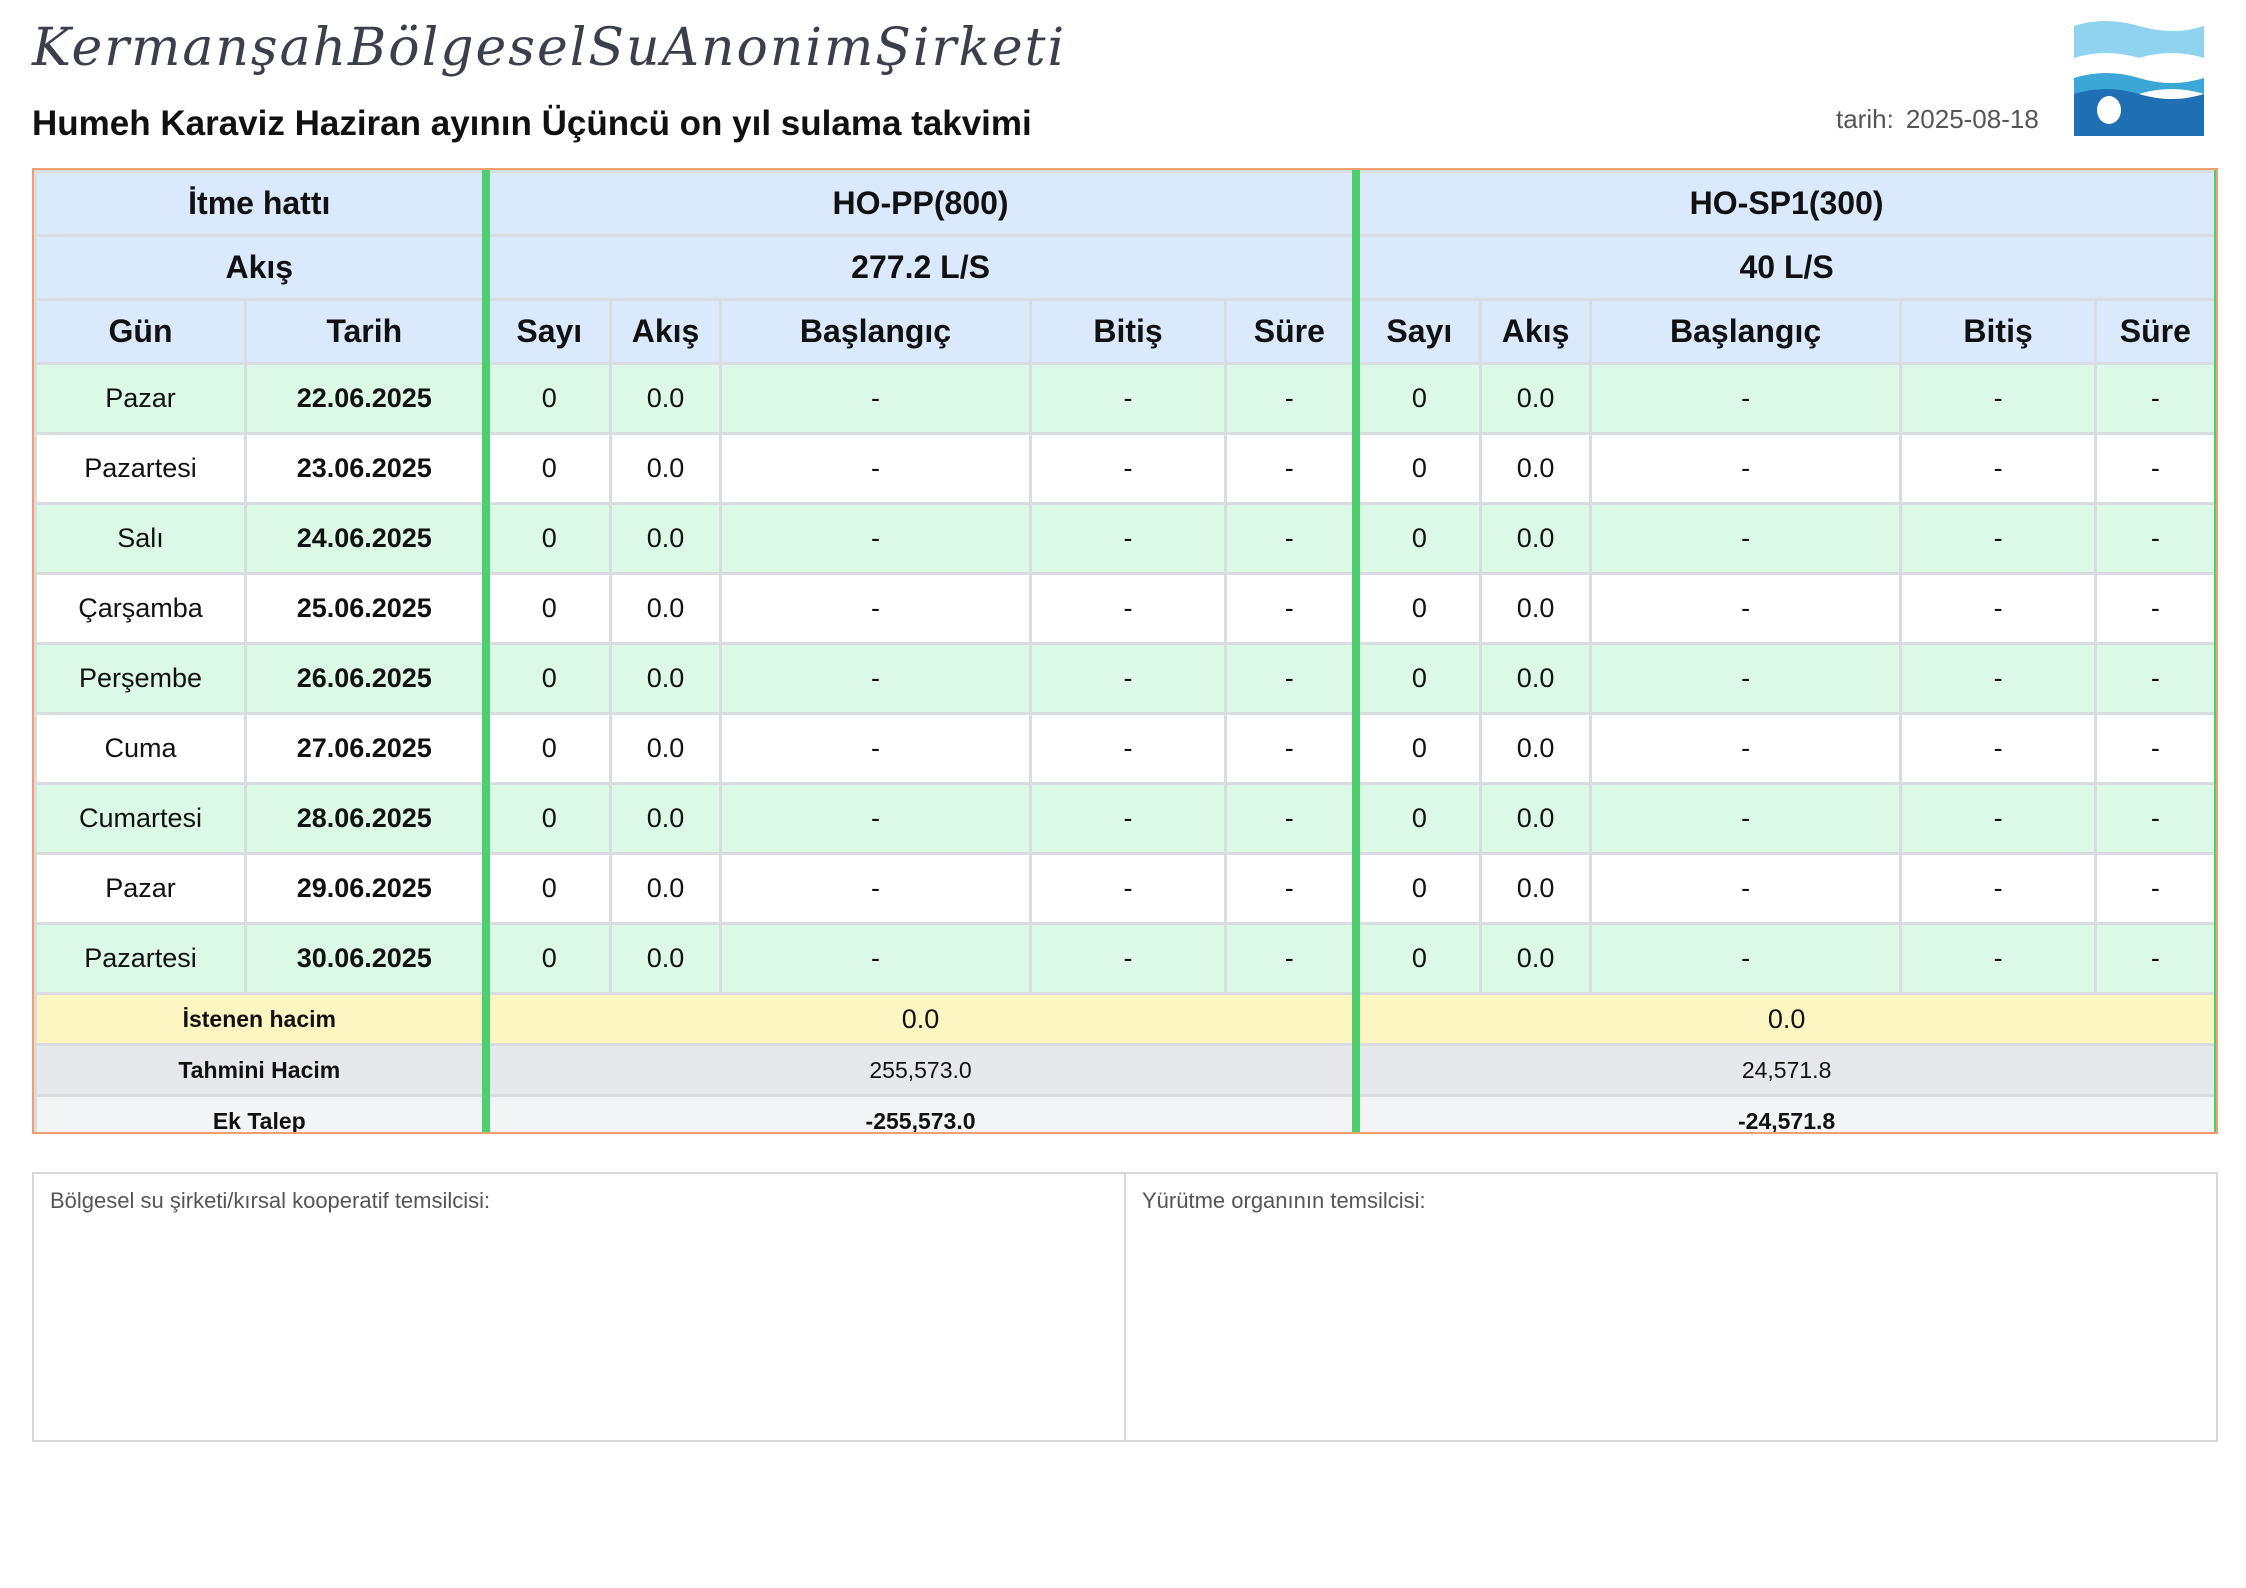 The height and width of the screenshot is (1588, 2246). What do you see at coordinates (1972, 119) in the screenshot?
I see `date-value: 2025-08-18` at bounding box center [1972, 119].